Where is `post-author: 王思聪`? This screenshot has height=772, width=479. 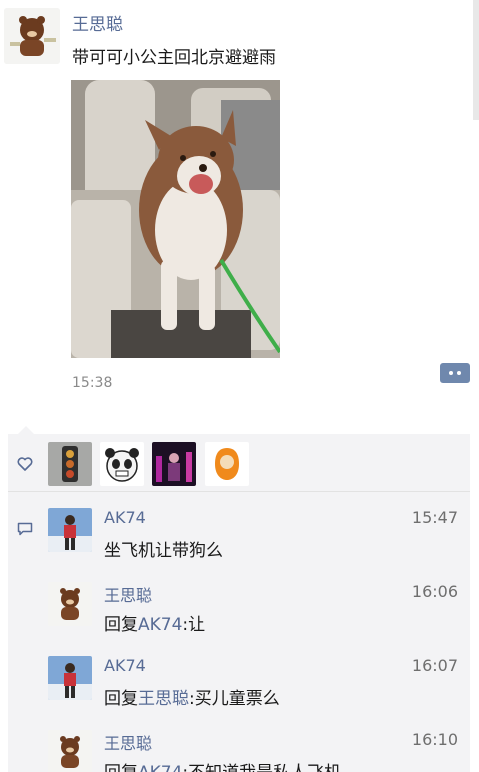 post-author: 王思聪 is located at coordinates (97, 22).